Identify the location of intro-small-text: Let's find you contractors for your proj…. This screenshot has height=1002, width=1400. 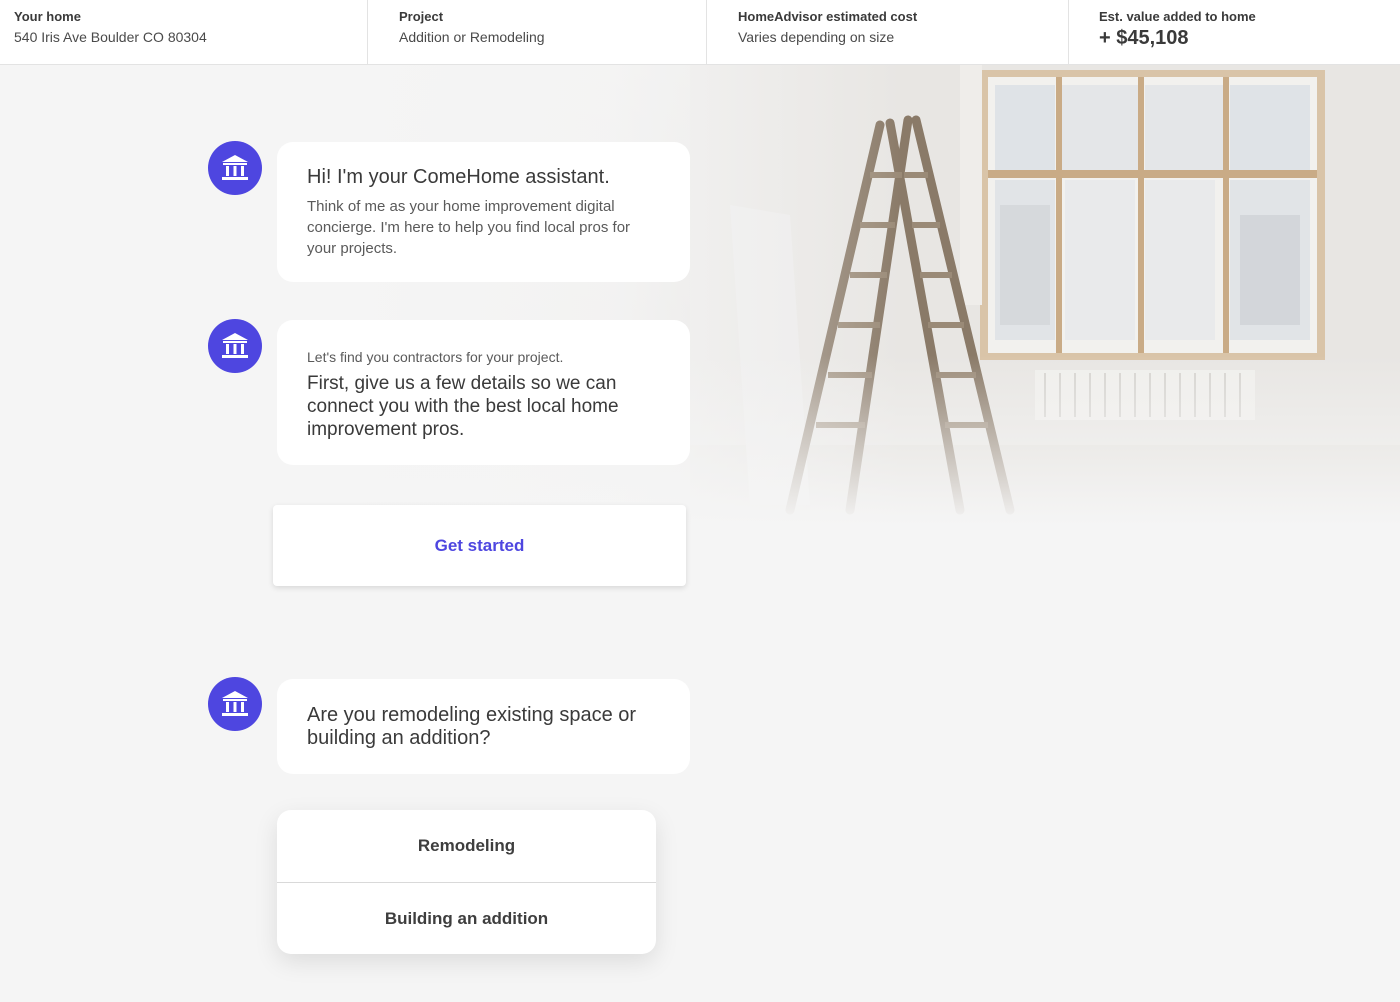
(435, 357).